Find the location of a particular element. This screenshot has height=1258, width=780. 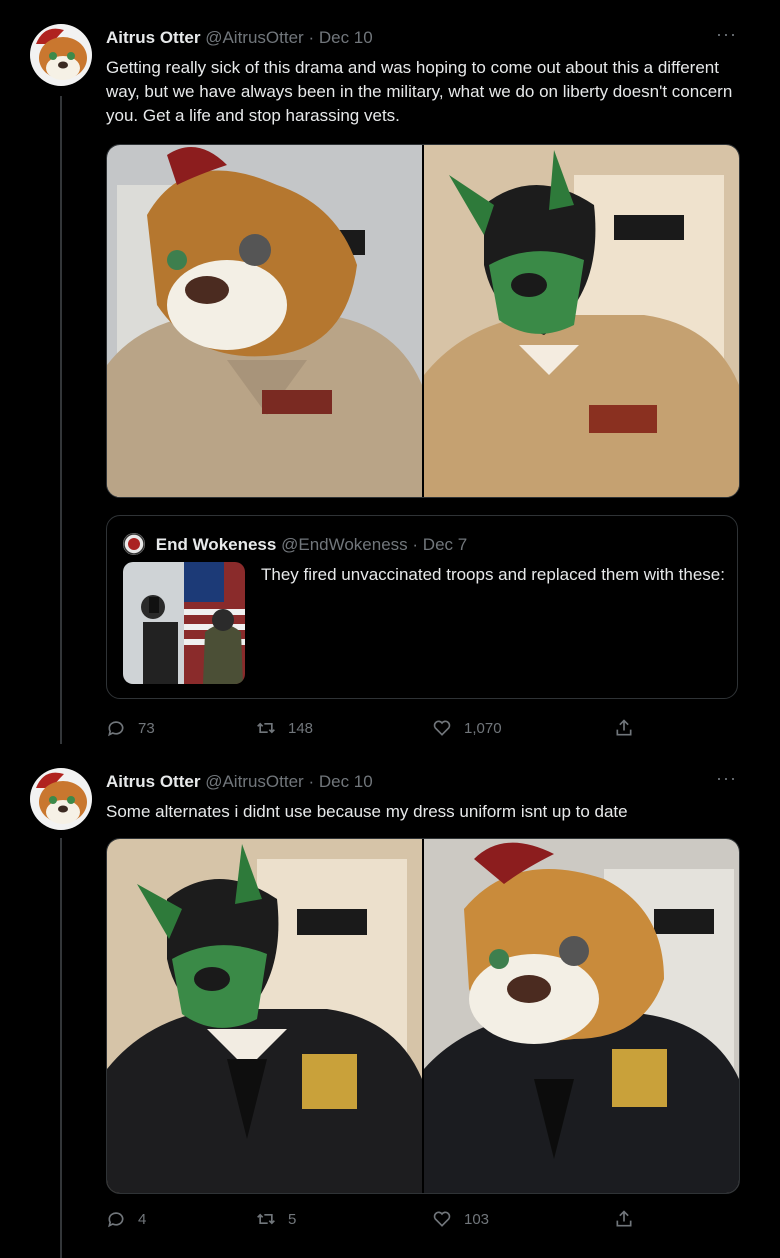

quote-author-name: End Wokeness is located at coordinates (216, 544).